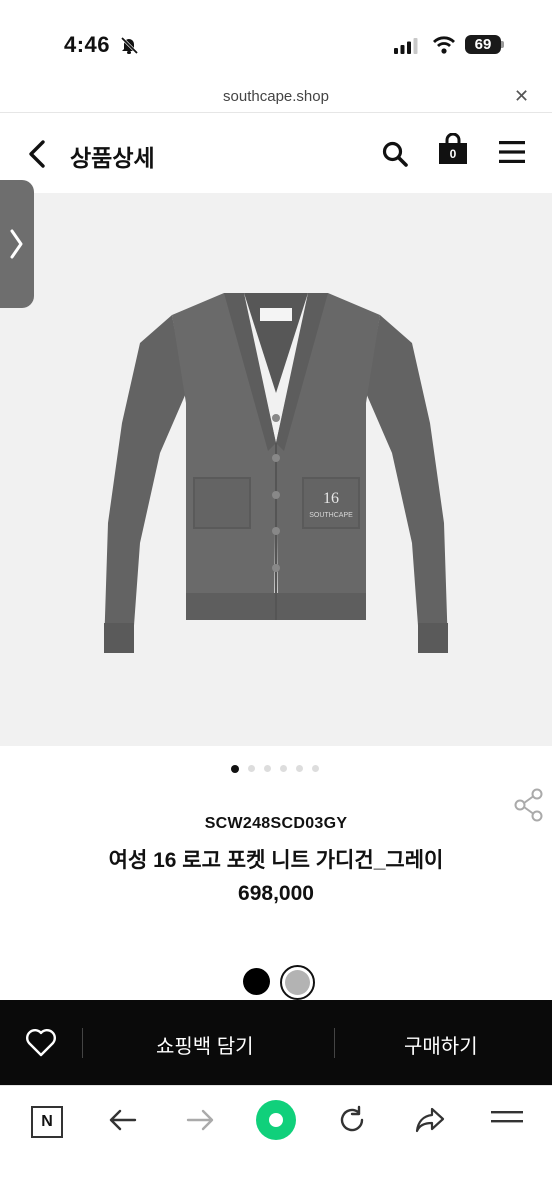 This screenshot has height=1201, width=552. Describe the element at coordinates (123, 1120) in the screenshot. I see `arrow-left-icon` at that location.